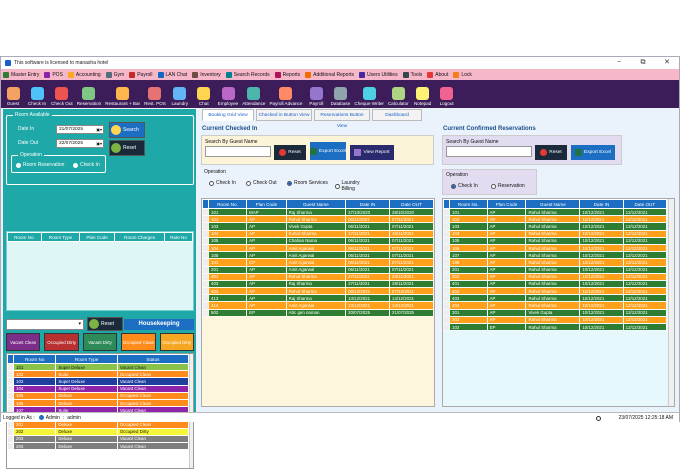  Describe the element at coordinates (555, 291) in the screenshot. I see `table-row: 402 AP Rahul Sharma 10/12/2021 12/12/2021` at that location.